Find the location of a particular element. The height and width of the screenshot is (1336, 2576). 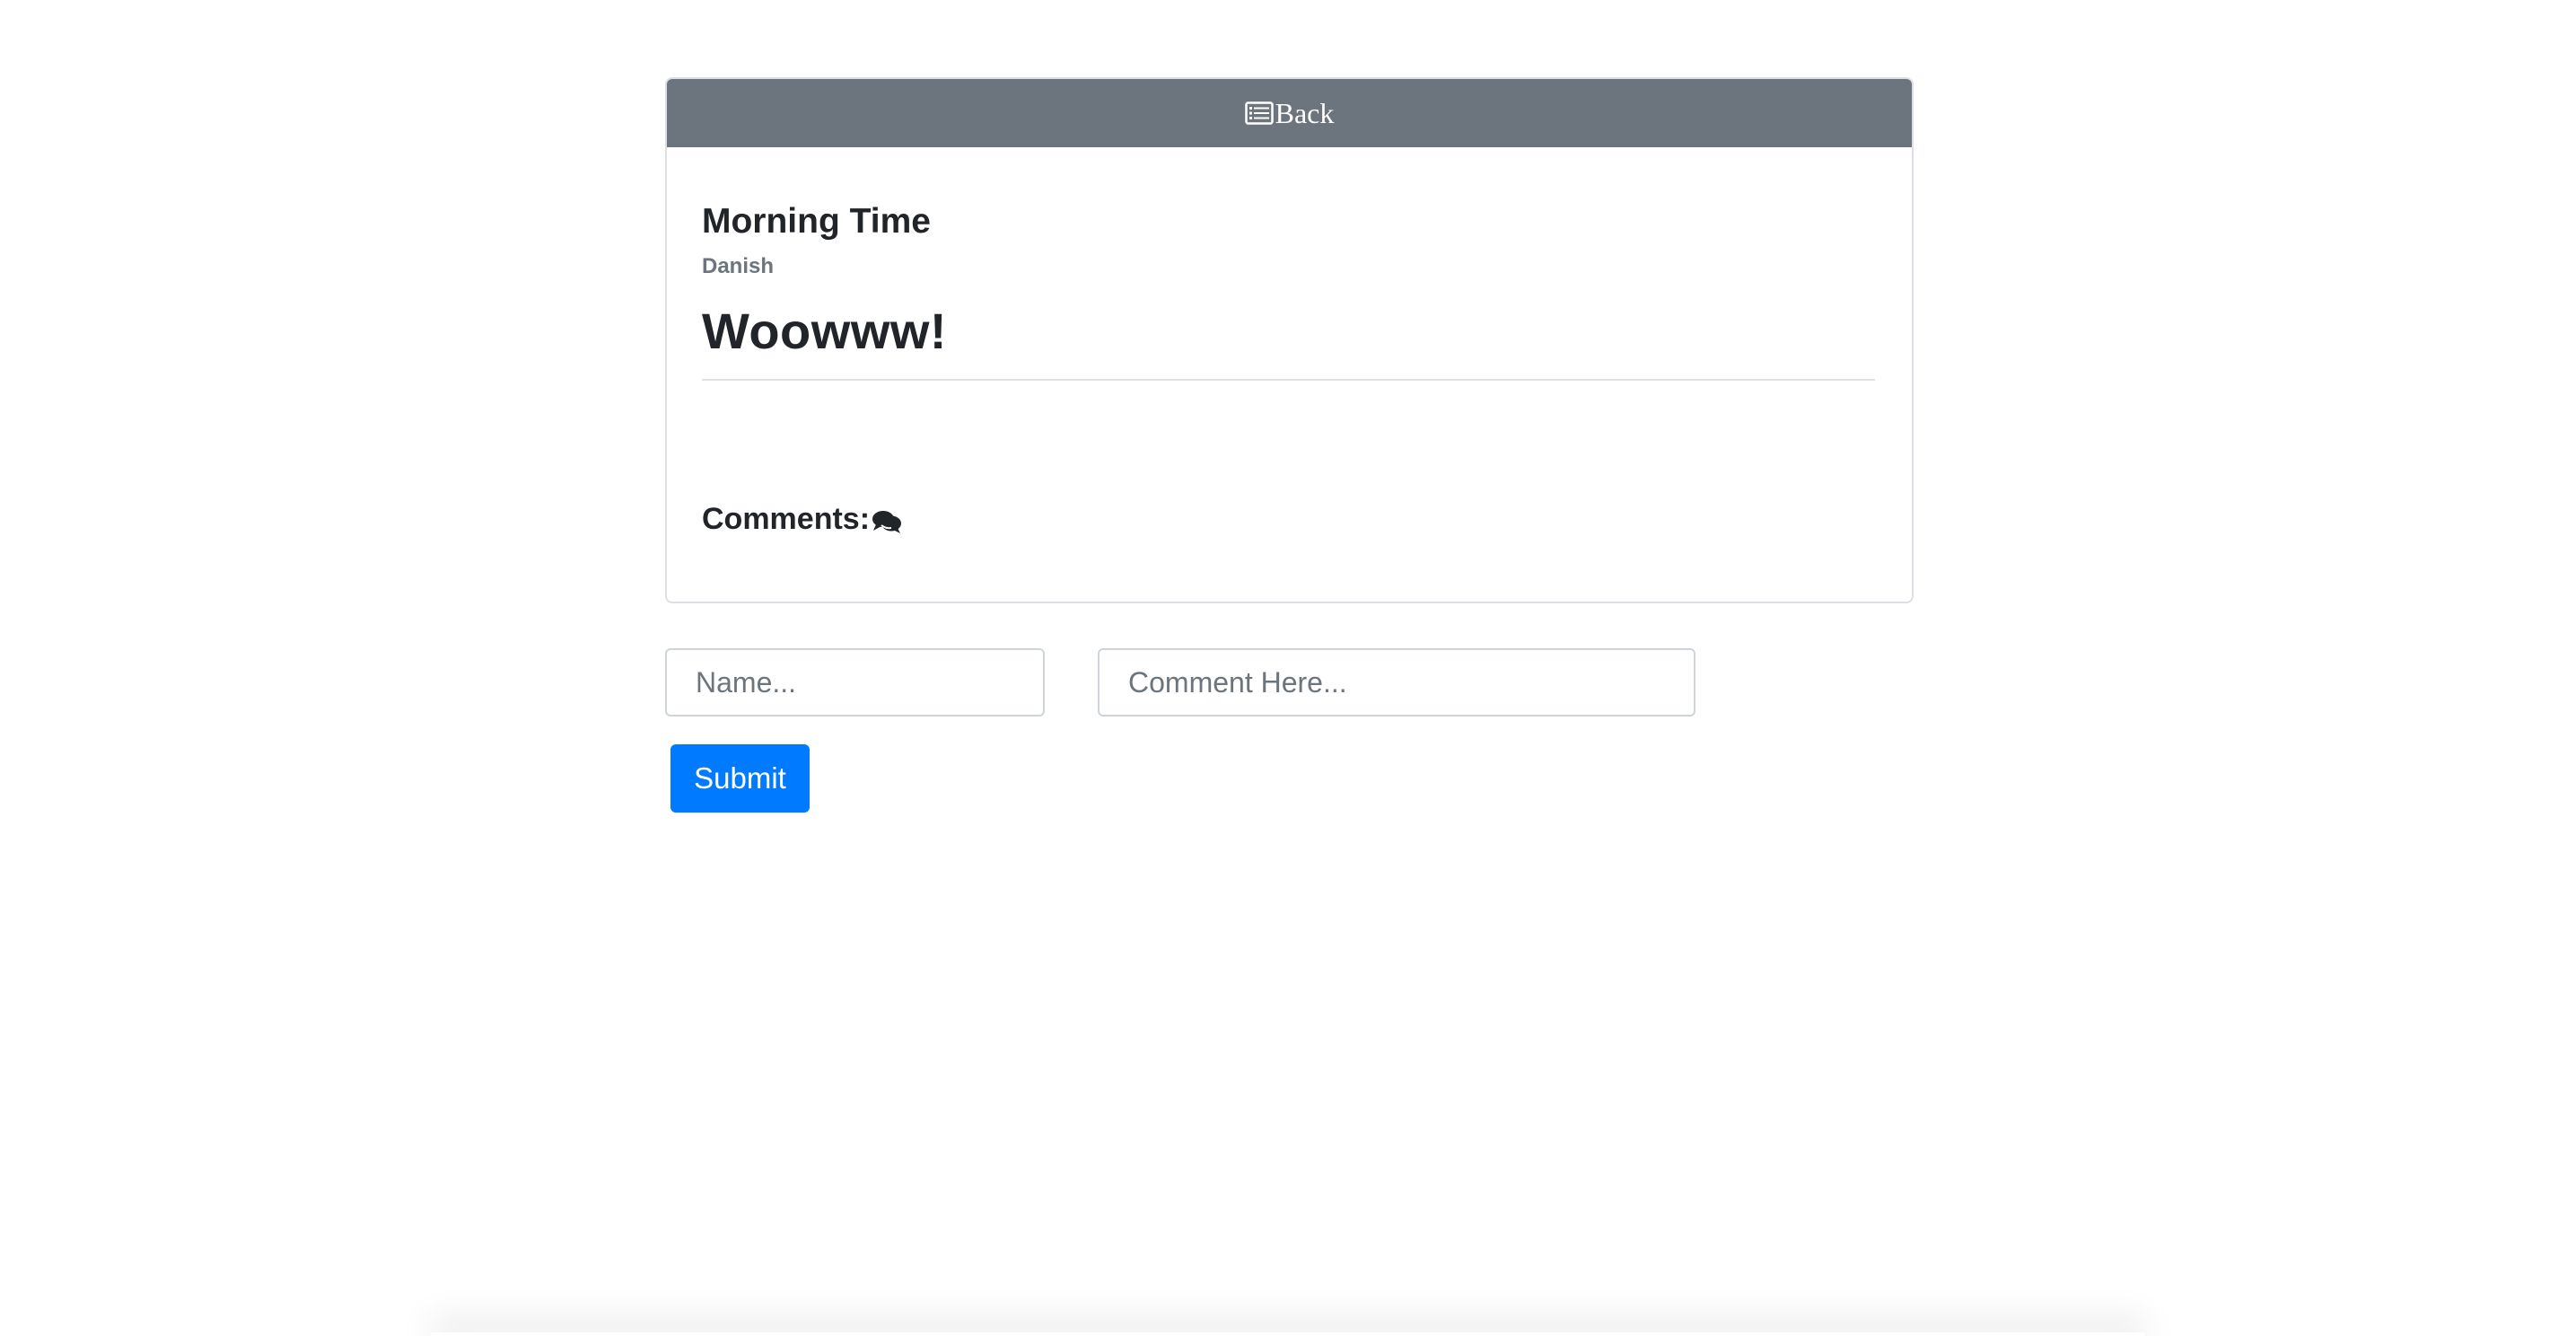

comments-heading: Comments: is located at coordinates (802, 519).